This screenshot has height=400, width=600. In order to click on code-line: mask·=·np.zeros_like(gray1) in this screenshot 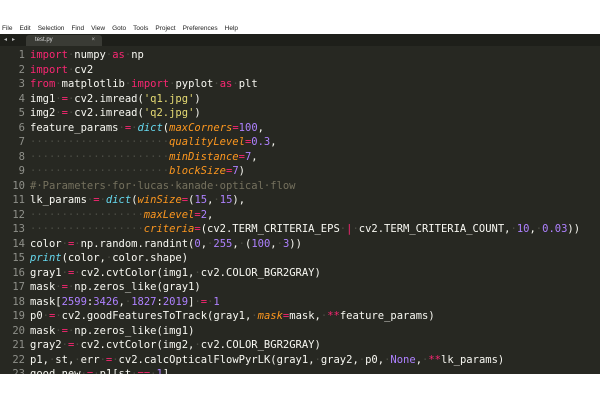, I will do `click(315, 287)`.